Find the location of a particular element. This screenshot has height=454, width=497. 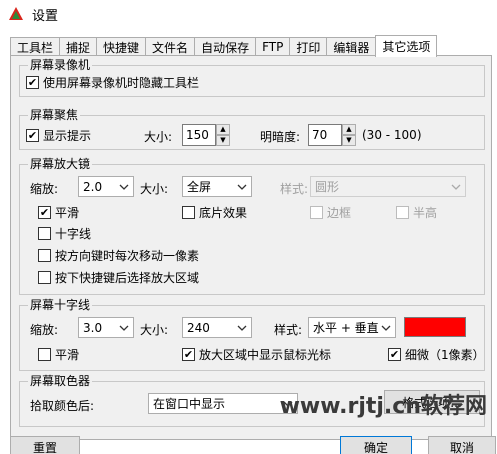

tab-capture: 捕捉 is located at coordinates (78, 46).